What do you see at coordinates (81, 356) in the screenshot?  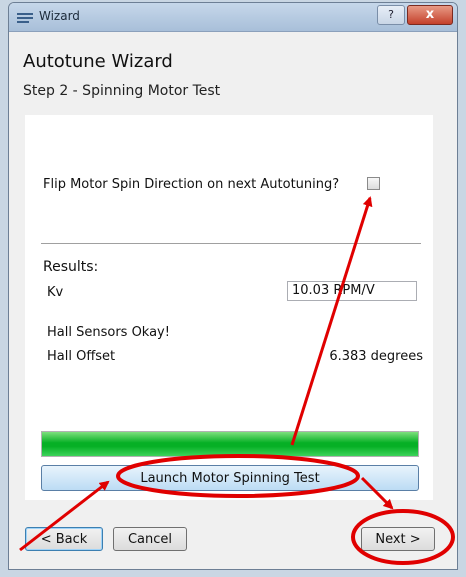 I see `hall-offset-label: Hall Offset` at bounding box center [81, 356].